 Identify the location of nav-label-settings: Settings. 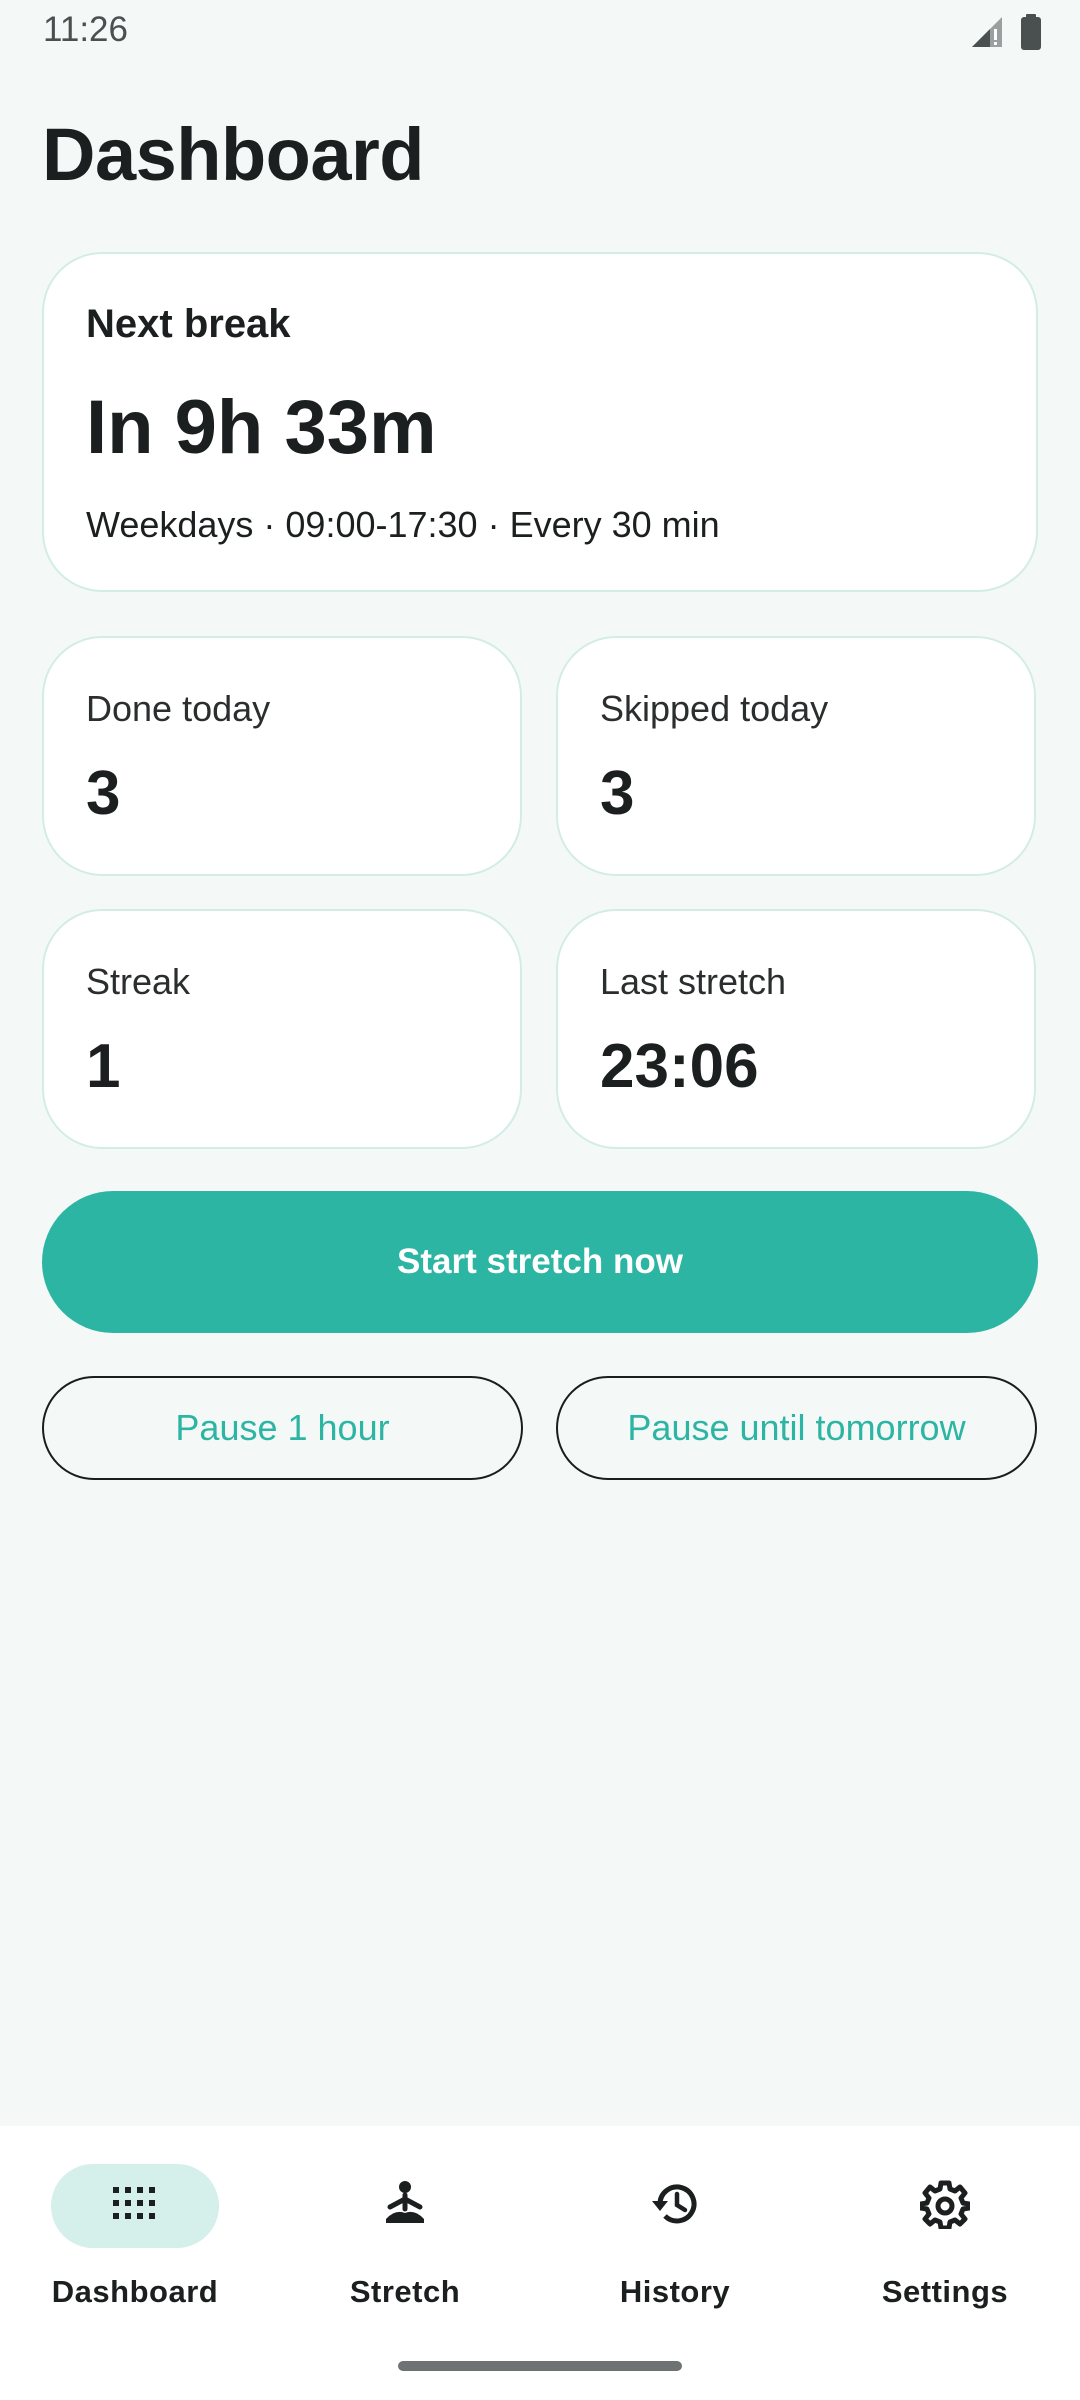
(945, 2291).